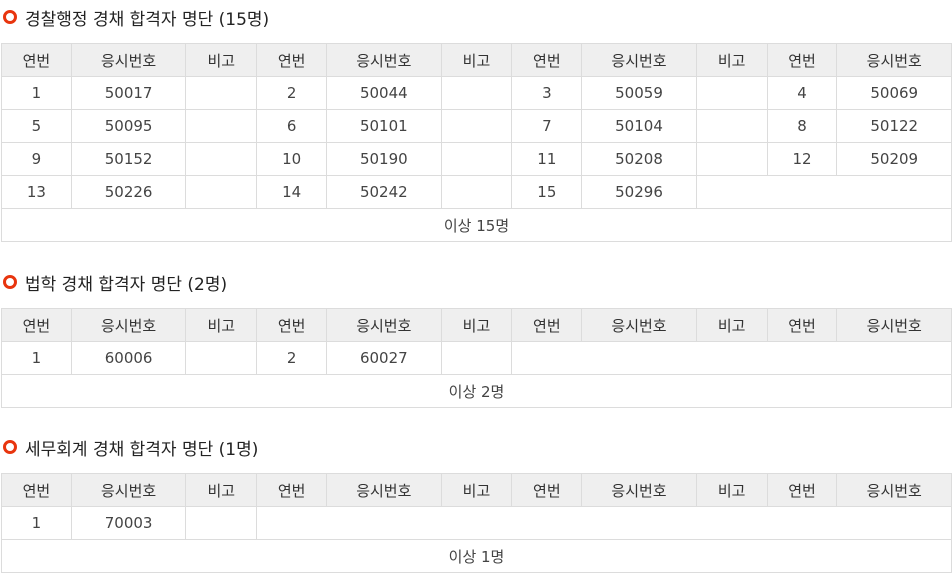 This screenshot has width=952, height=576. What do you see at coordinates (639, 159) in the screenshot?
I see `table-cell: 50208` at bounding box center [639, 159].